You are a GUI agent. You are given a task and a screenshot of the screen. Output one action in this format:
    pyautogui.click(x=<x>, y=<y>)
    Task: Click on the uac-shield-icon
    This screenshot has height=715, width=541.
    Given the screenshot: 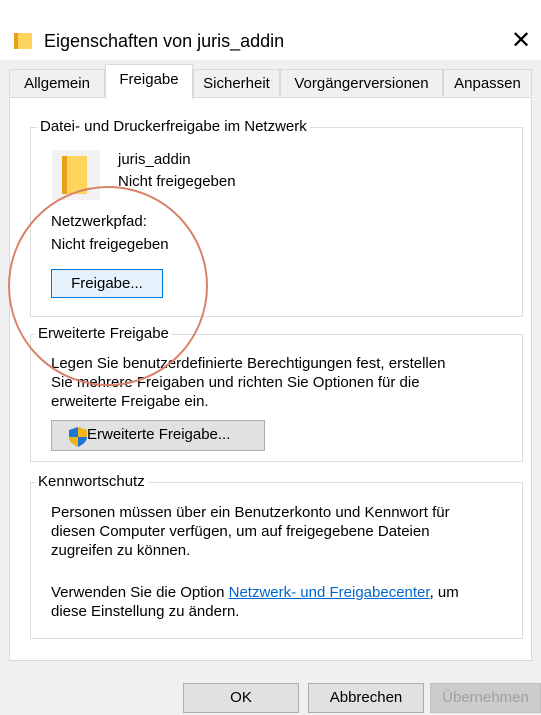 What is the action you would take?
    pyautogui.click(x=78, y=437)
    